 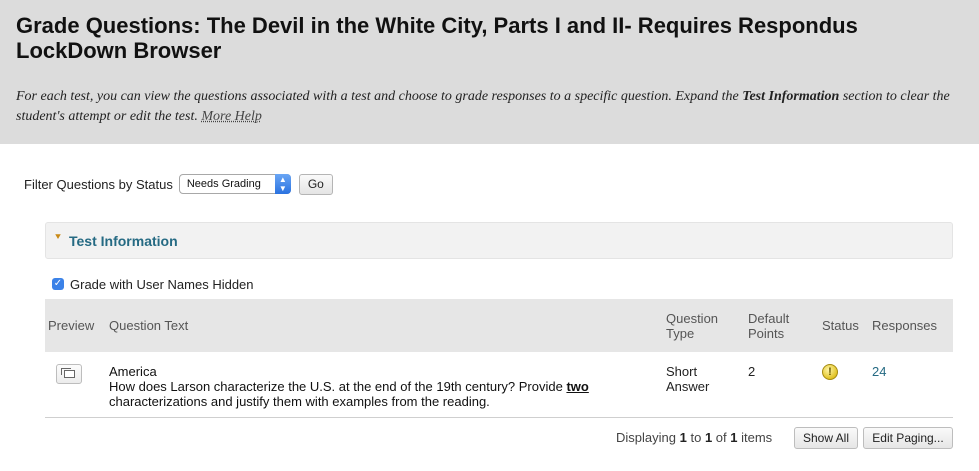 I want to click on question-text-emphasis: two, so click(x=577, y=386).